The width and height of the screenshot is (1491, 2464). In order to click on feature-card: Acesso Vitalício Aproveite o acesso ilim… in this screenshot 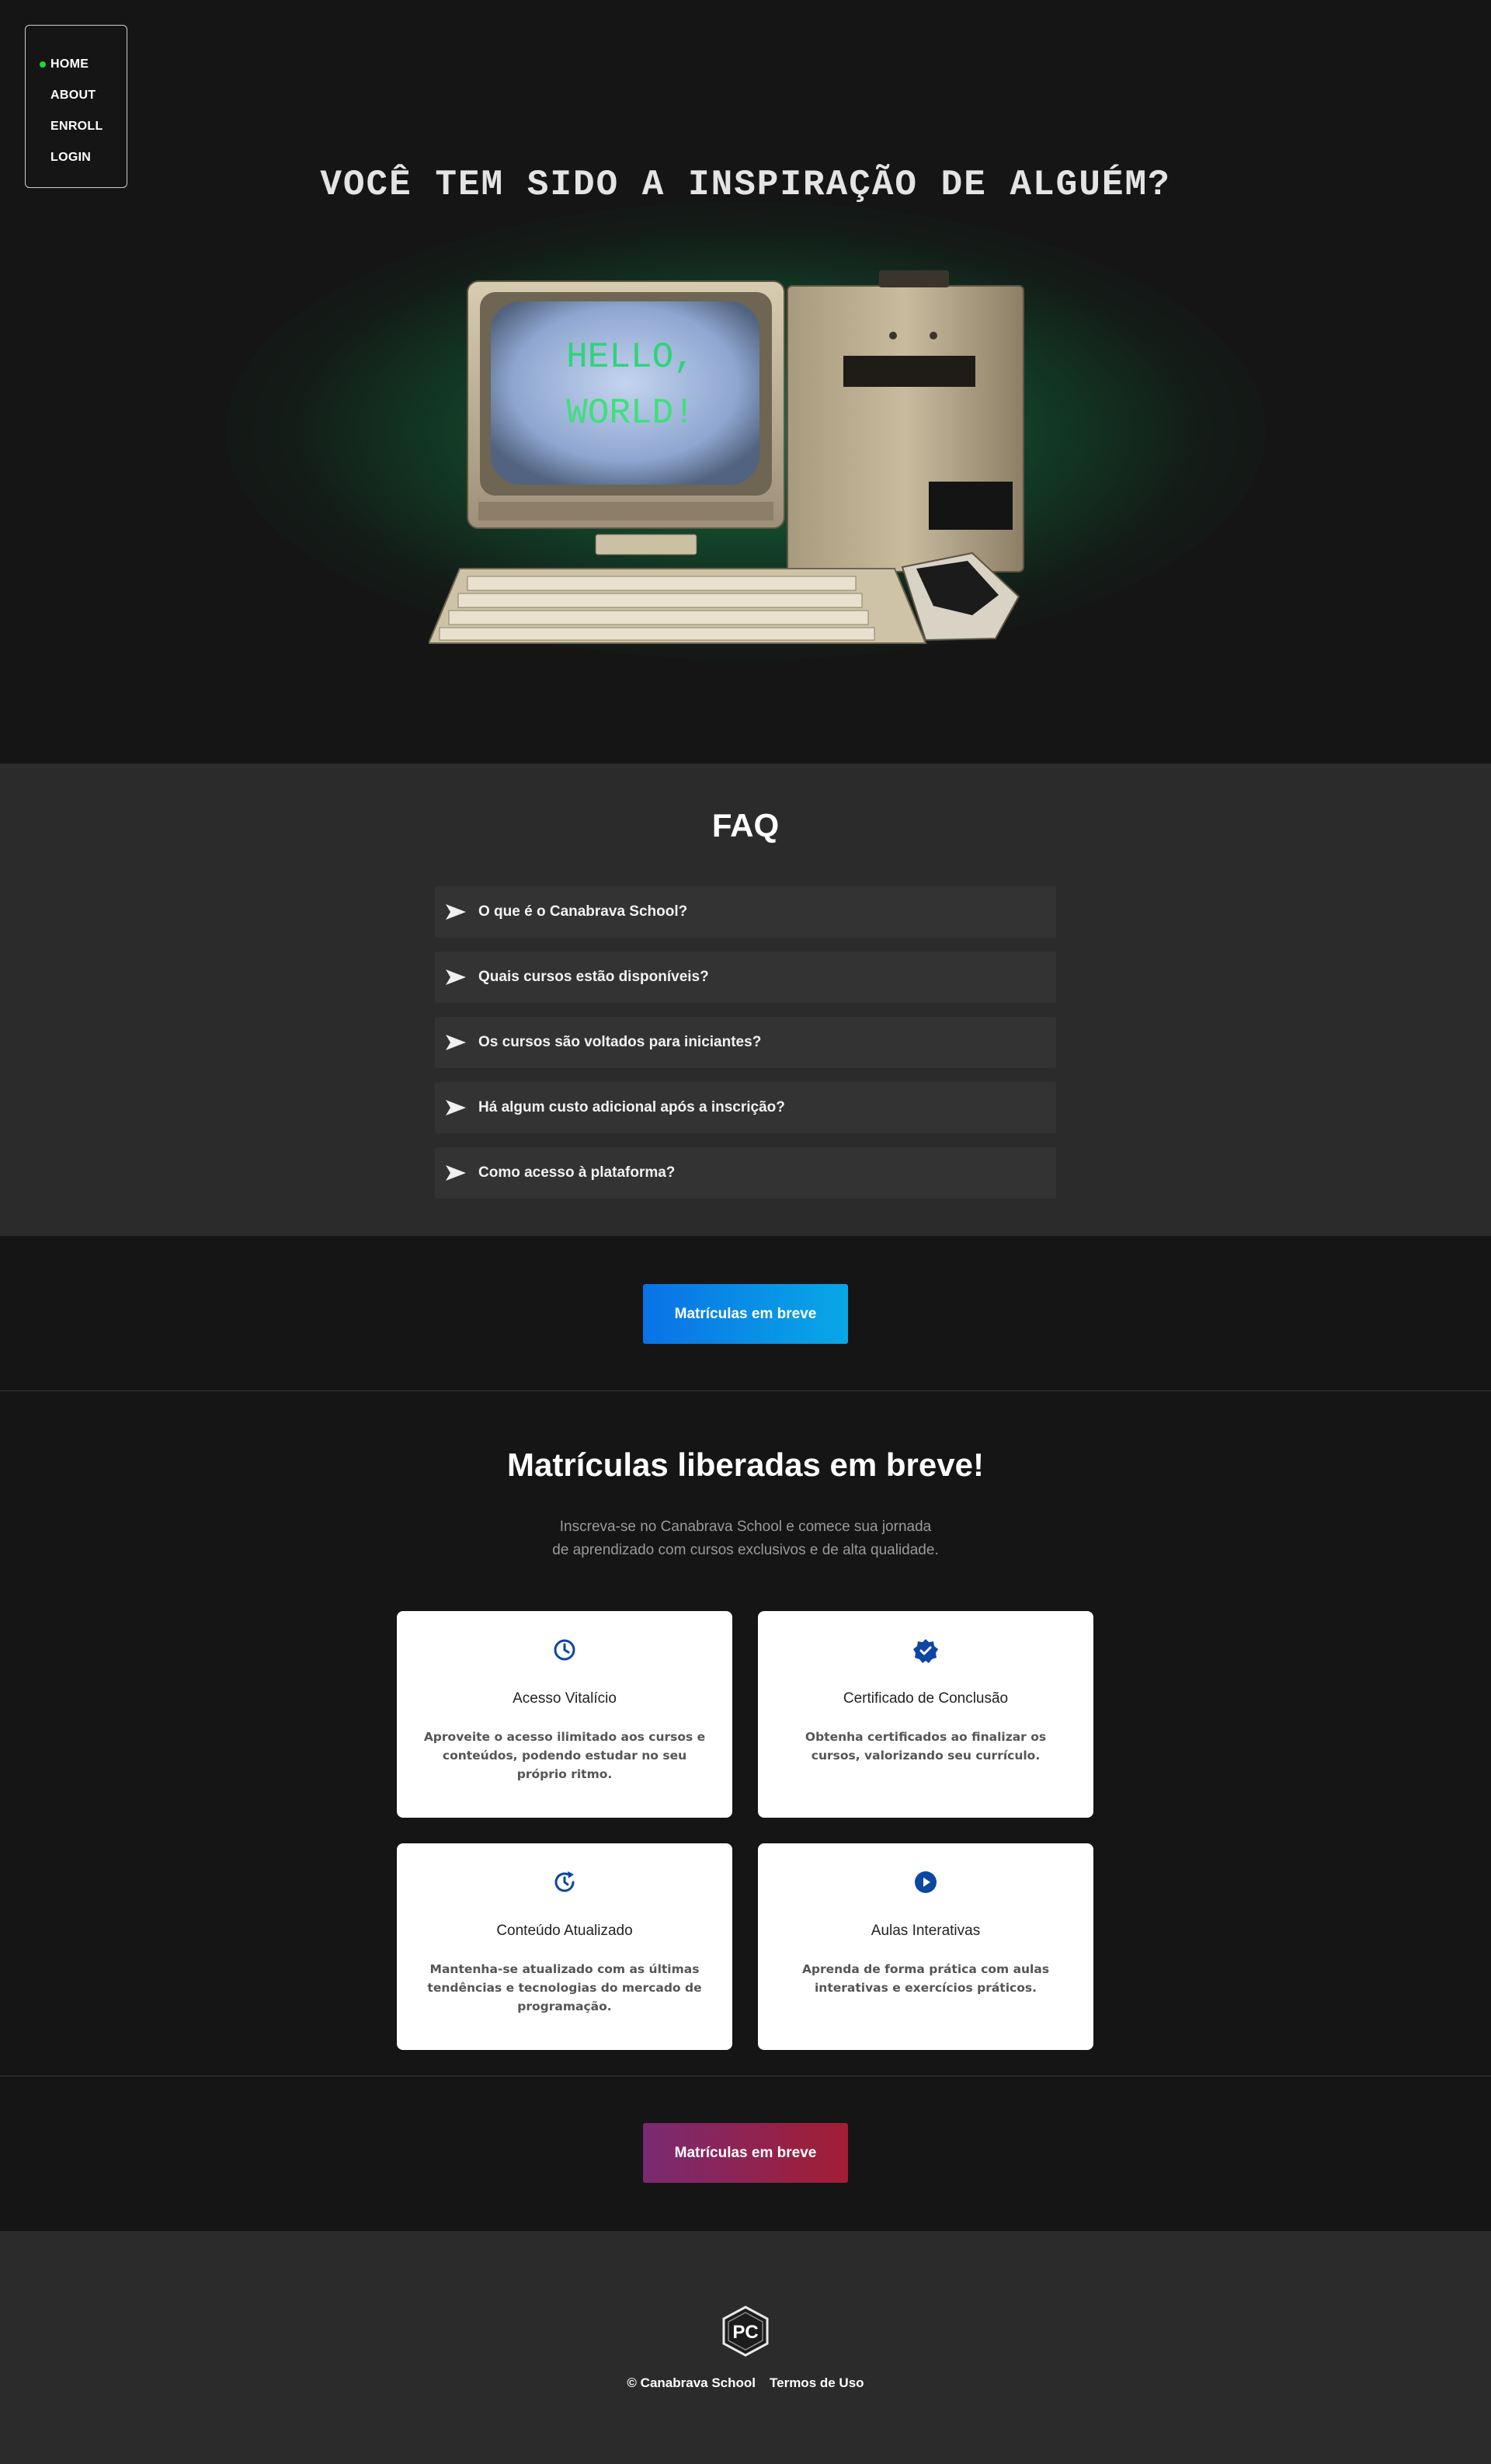, I will do `click(564, 1715)`.